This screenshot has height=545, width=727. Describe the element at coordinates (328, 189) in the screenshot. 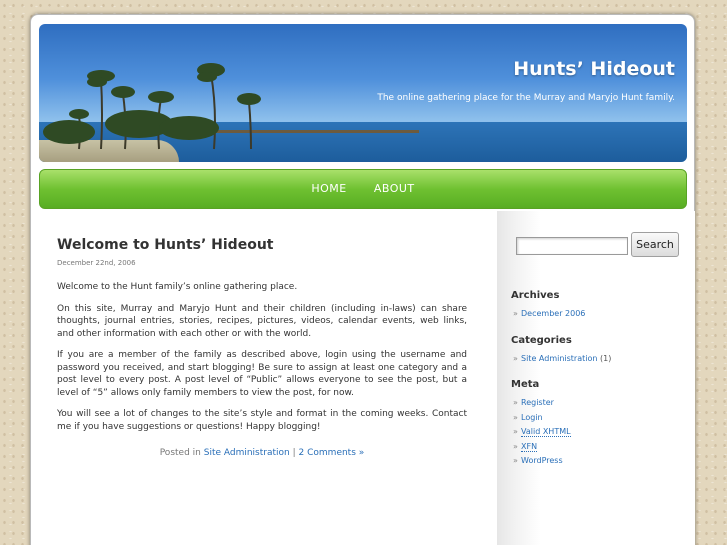

I see `nav-home: HOME` at that location.